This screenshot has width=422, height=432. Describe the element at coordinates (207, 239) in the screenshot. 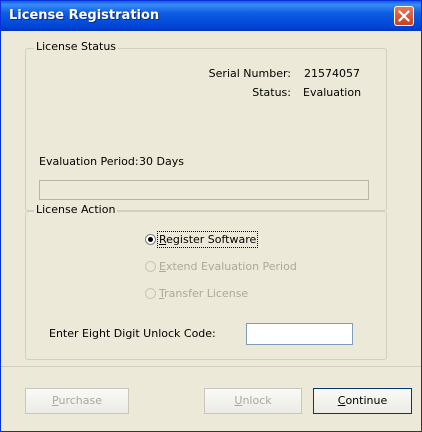

I see `register-software-option: Register Software` at that location.